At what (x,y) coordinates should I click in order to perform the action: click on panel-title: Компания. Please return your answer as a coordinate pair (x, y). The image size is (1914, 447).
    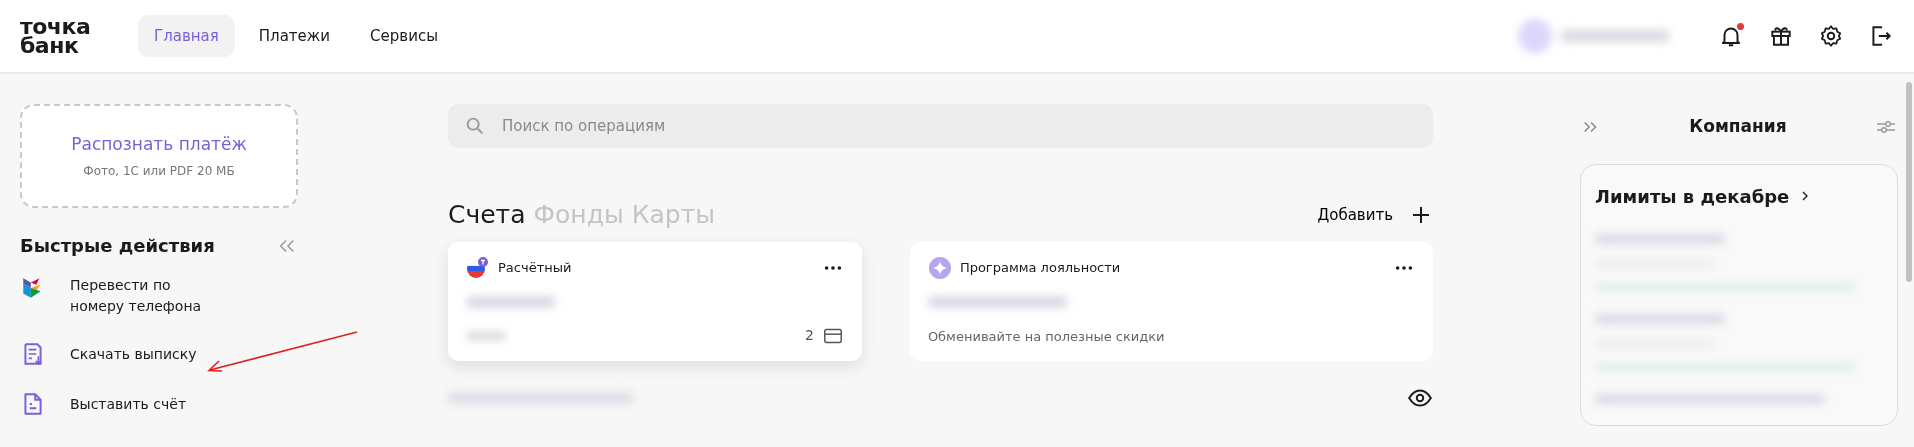
    Looking at the image, I should click on (1738, 126).